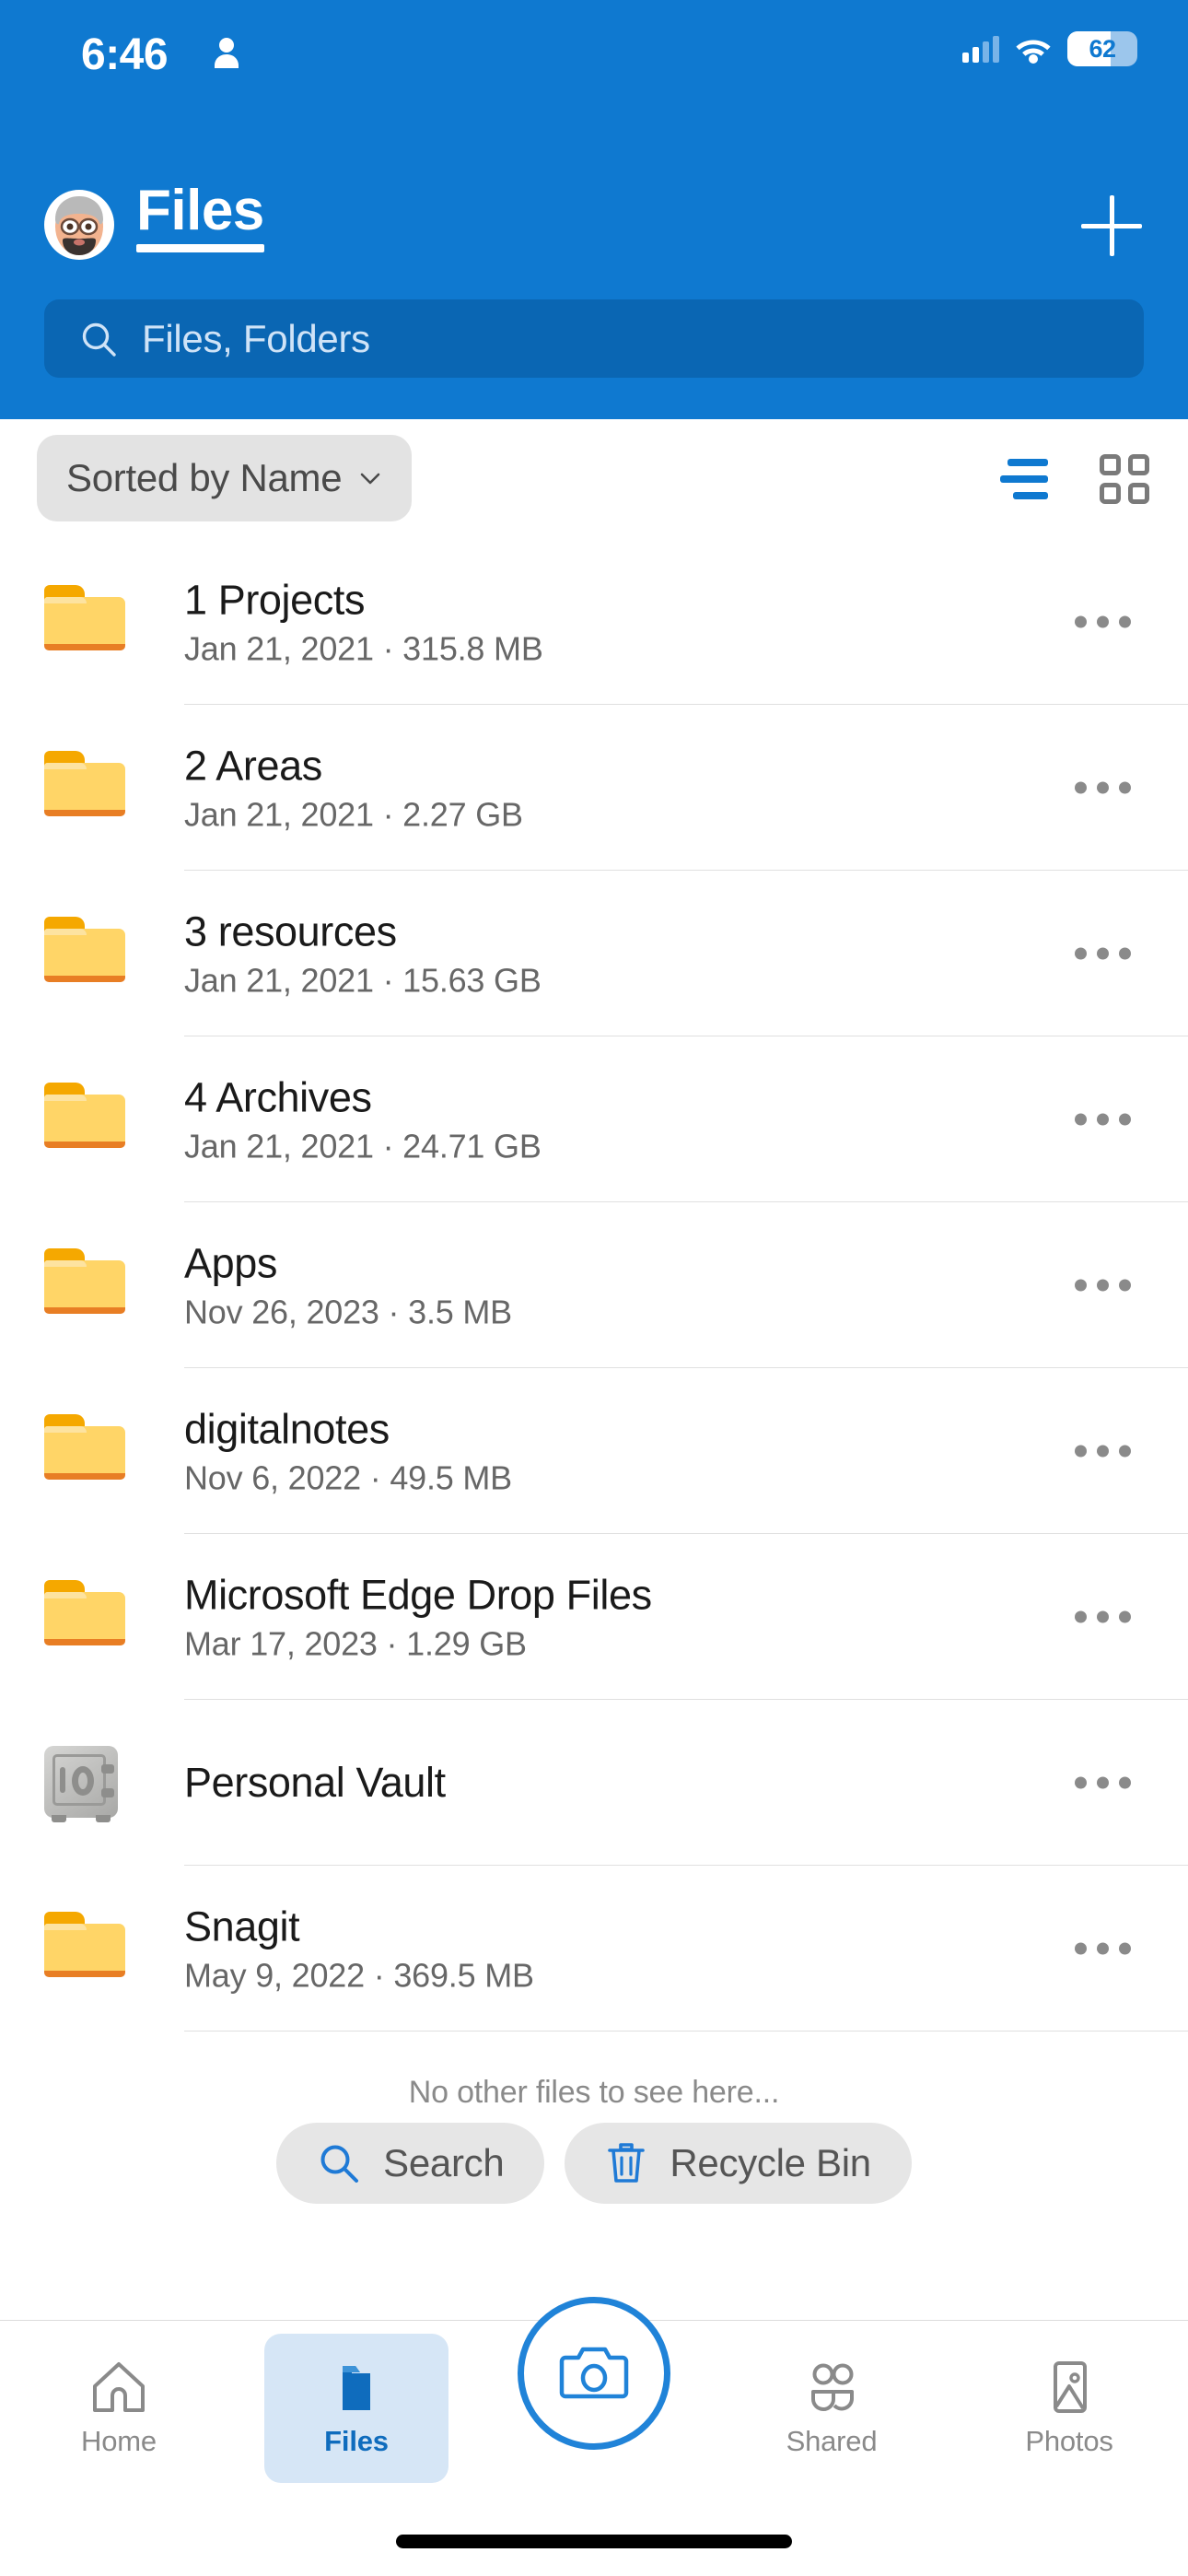  I want to click on battery-percent: 62, so click(1102, 48).